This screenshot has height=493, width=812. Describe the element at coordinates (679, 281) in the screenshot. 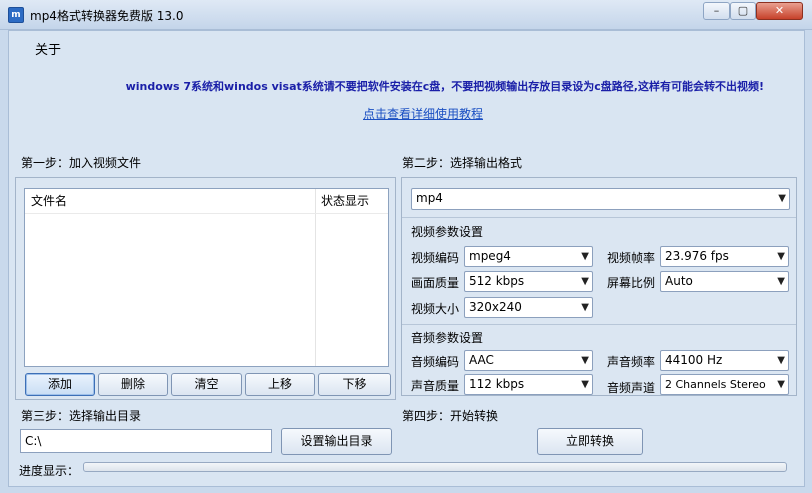

I see `aspect-ratio-value: Auto` at that location.